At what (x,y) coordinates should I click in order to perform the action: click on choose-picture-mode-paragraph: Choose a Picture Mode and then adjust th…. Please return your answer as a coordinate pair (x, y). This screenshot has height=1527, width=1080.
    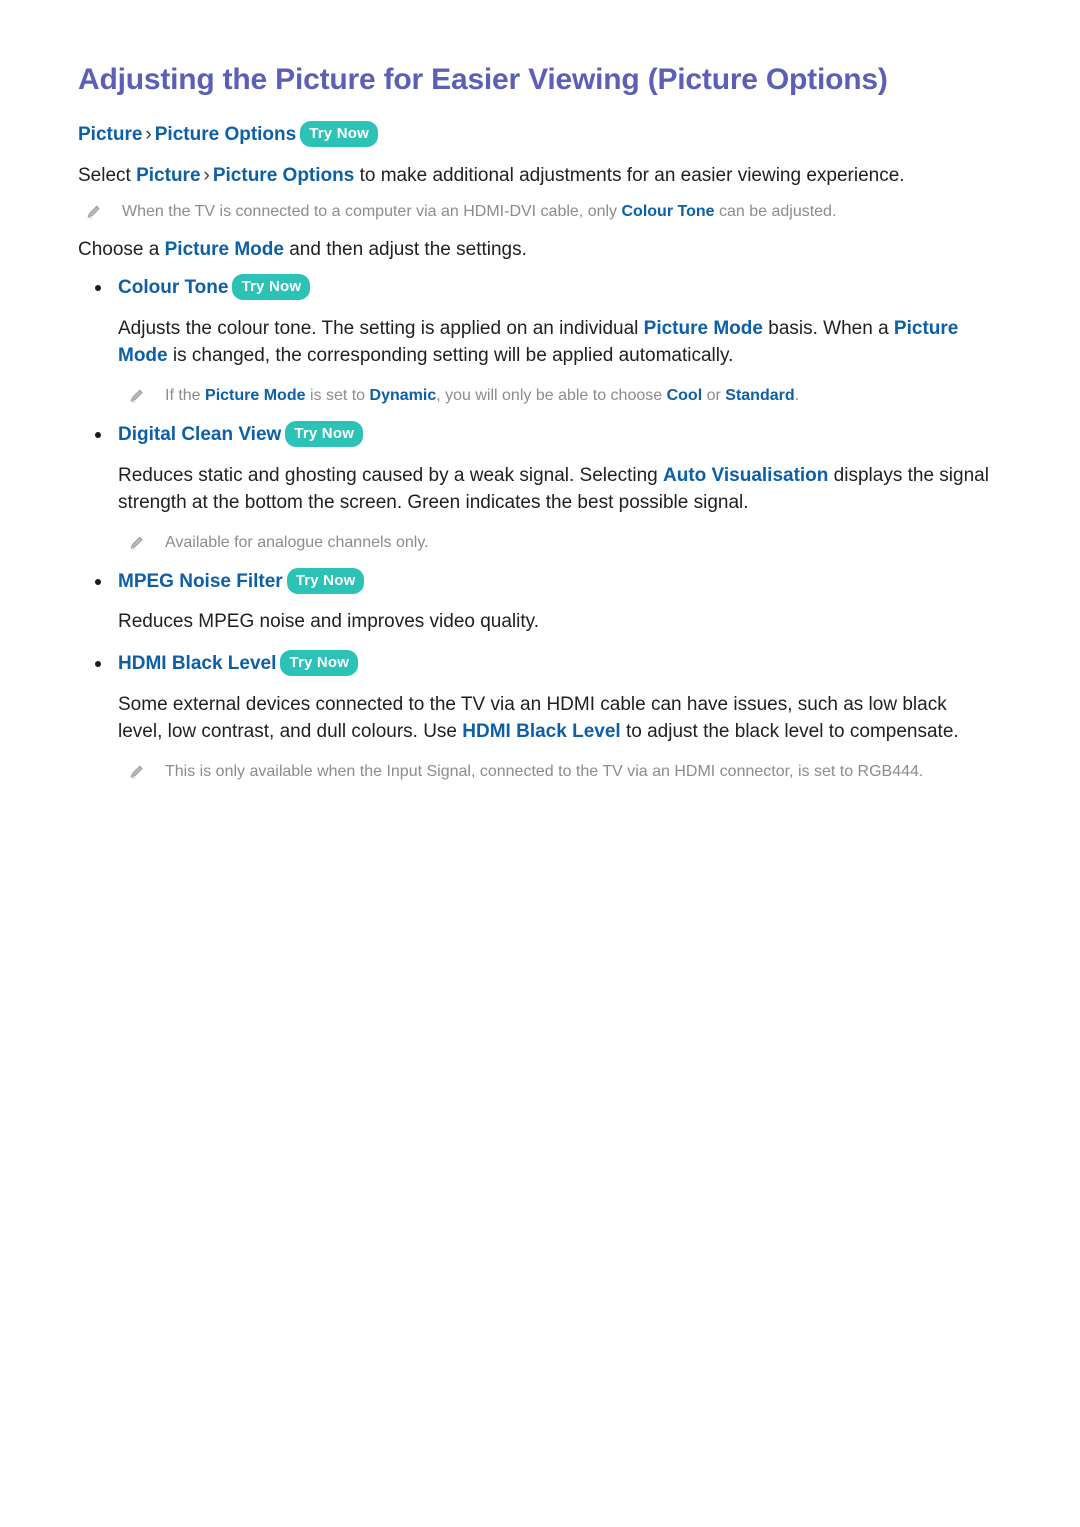
    Looking at the image, I should click on (536, 250).